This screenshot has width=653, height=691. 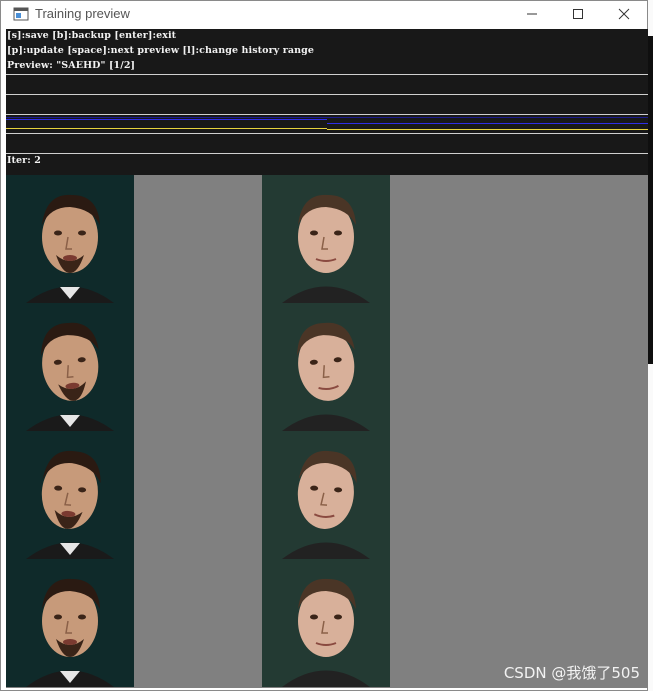 What do you see at coordinates (82, 13) in the screenshot?
I see `window-title: Training preview` at bounding box center [82, 13].